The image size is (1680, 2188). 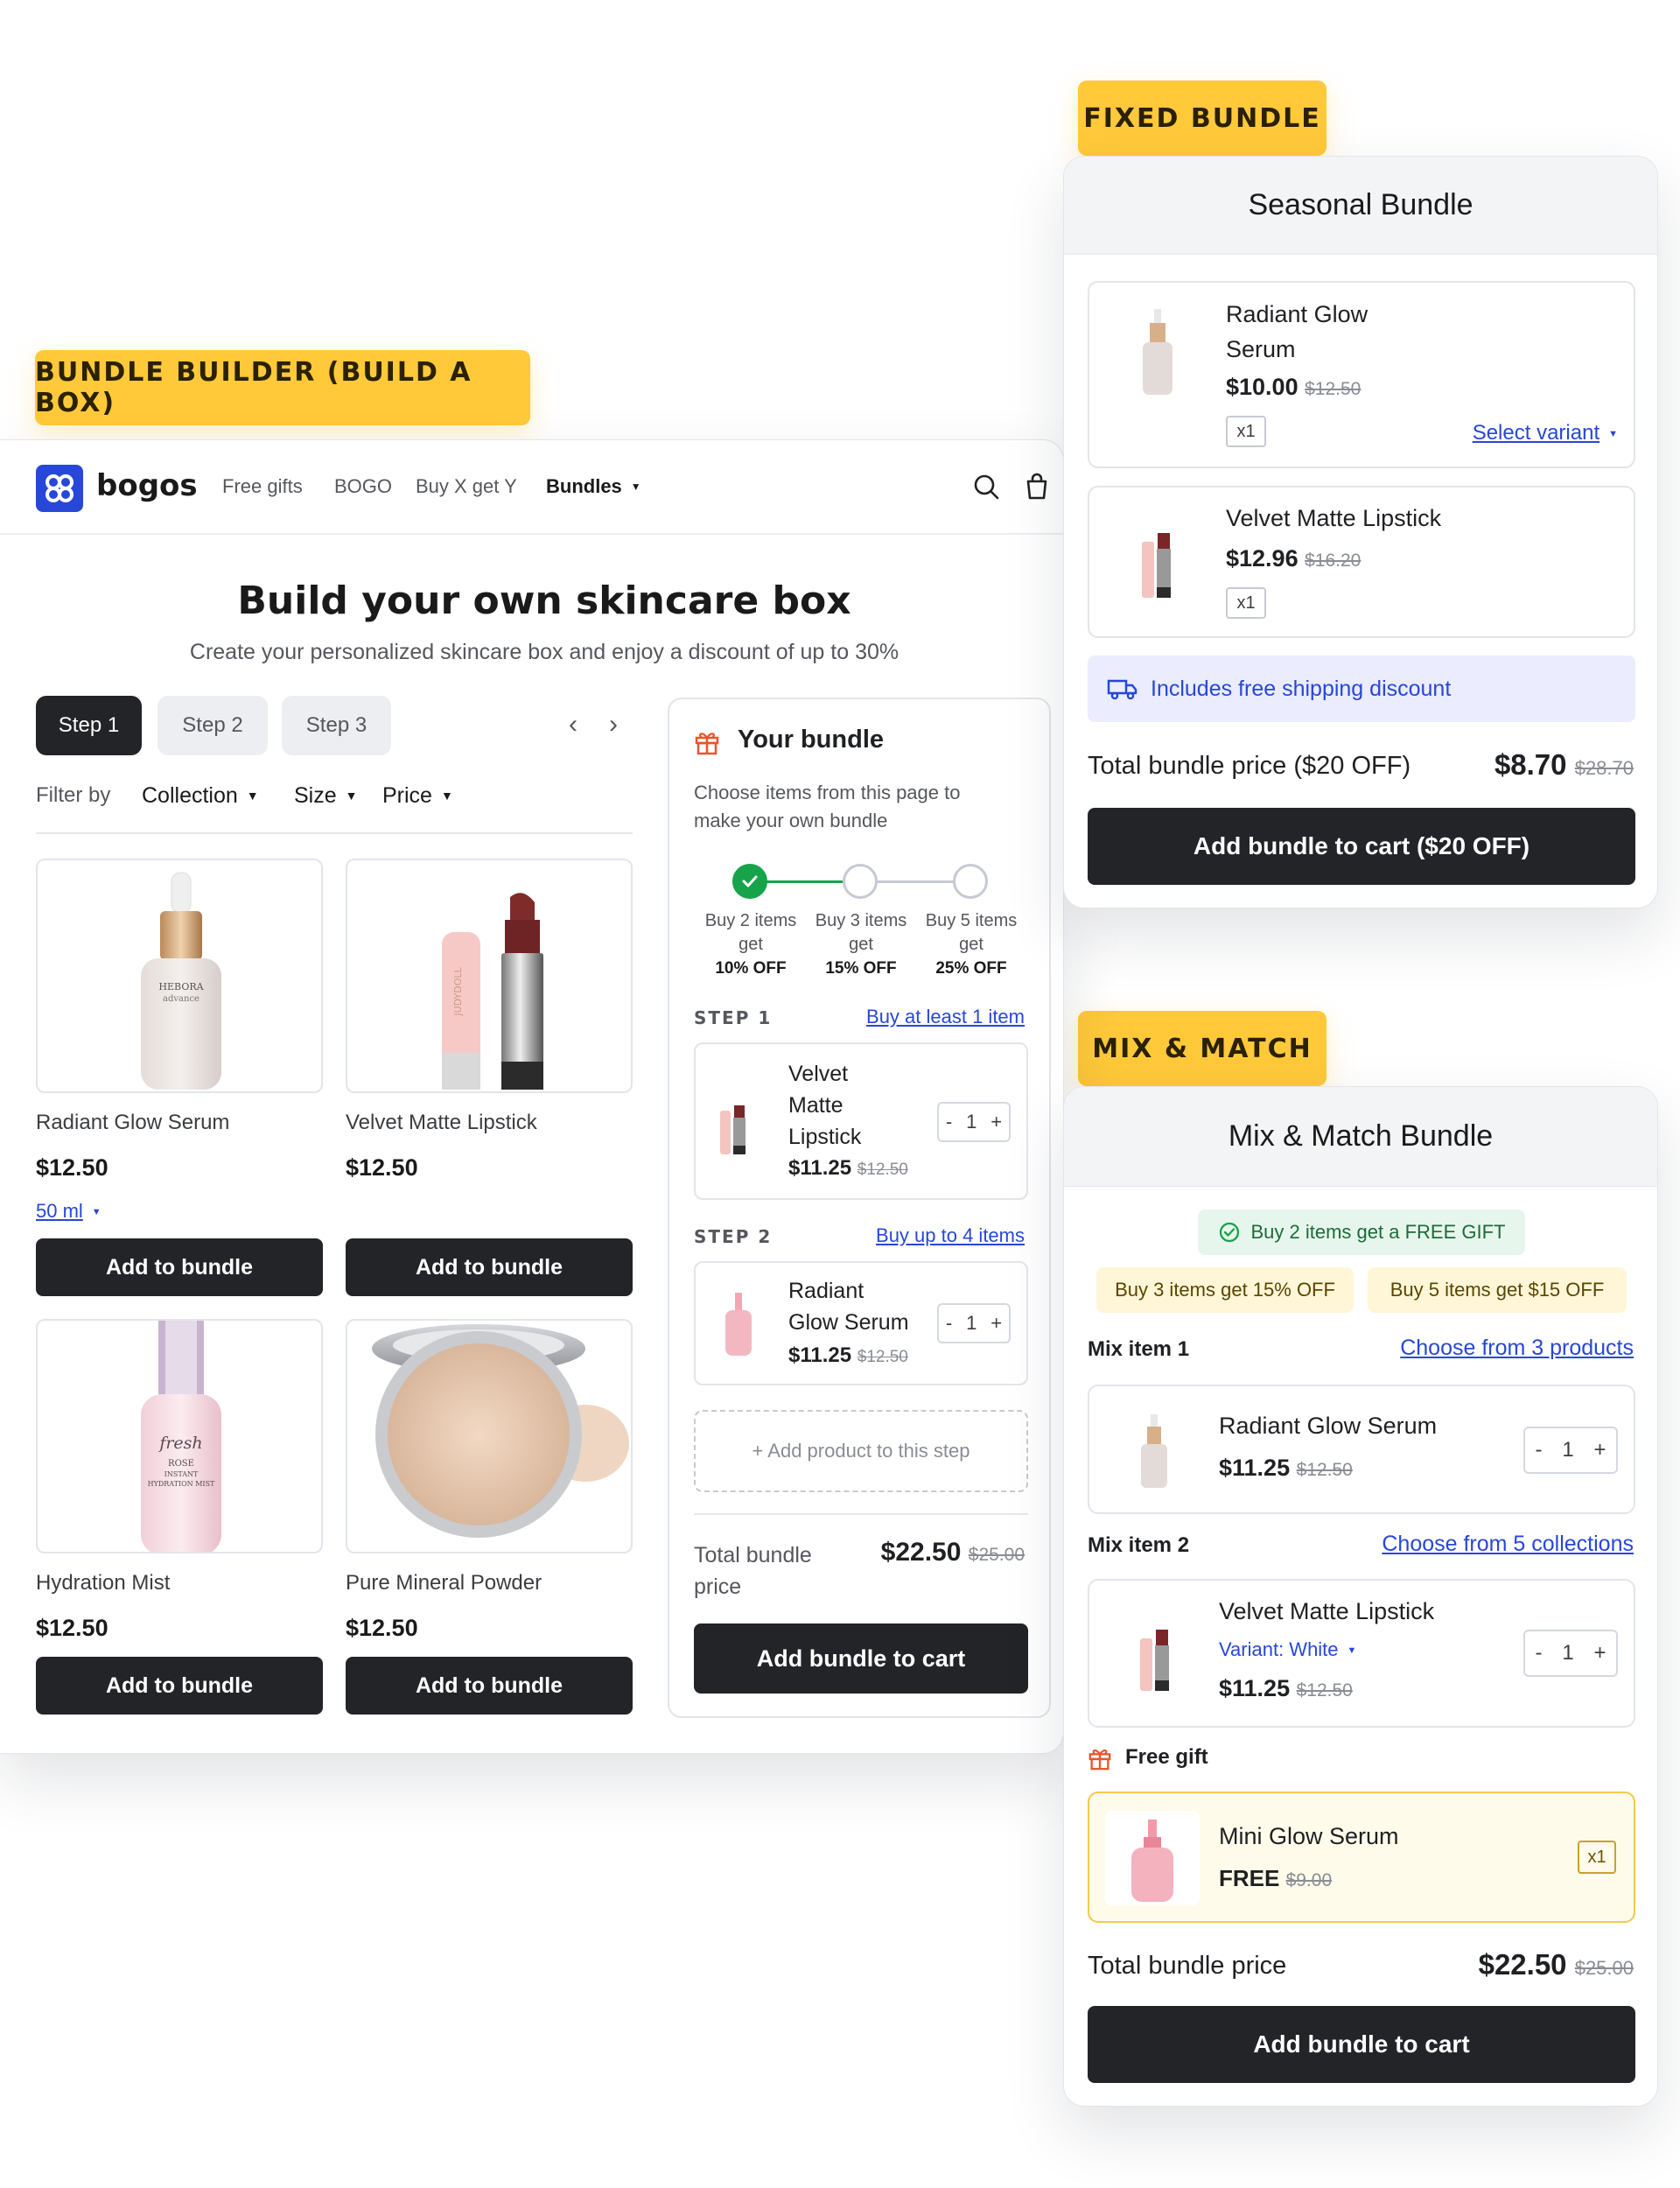 I want to click on quantity-value: 1, so click(x=971, y=1122).